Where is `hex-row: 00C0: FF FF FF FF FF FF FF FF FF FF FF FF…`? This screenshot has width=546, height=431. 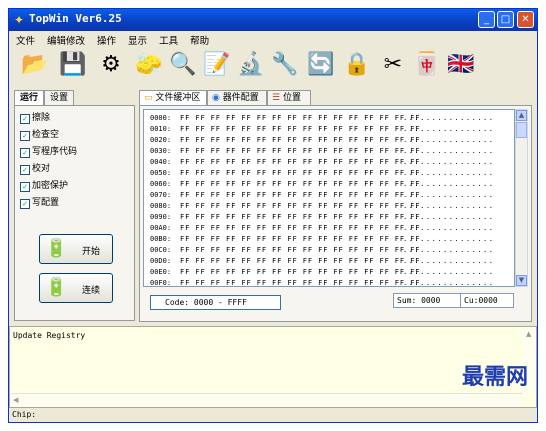
hex-row: 00C0: FF FF FF FF FF FF FF FF FF FF FF FF… is located at coordinates (322, 250).